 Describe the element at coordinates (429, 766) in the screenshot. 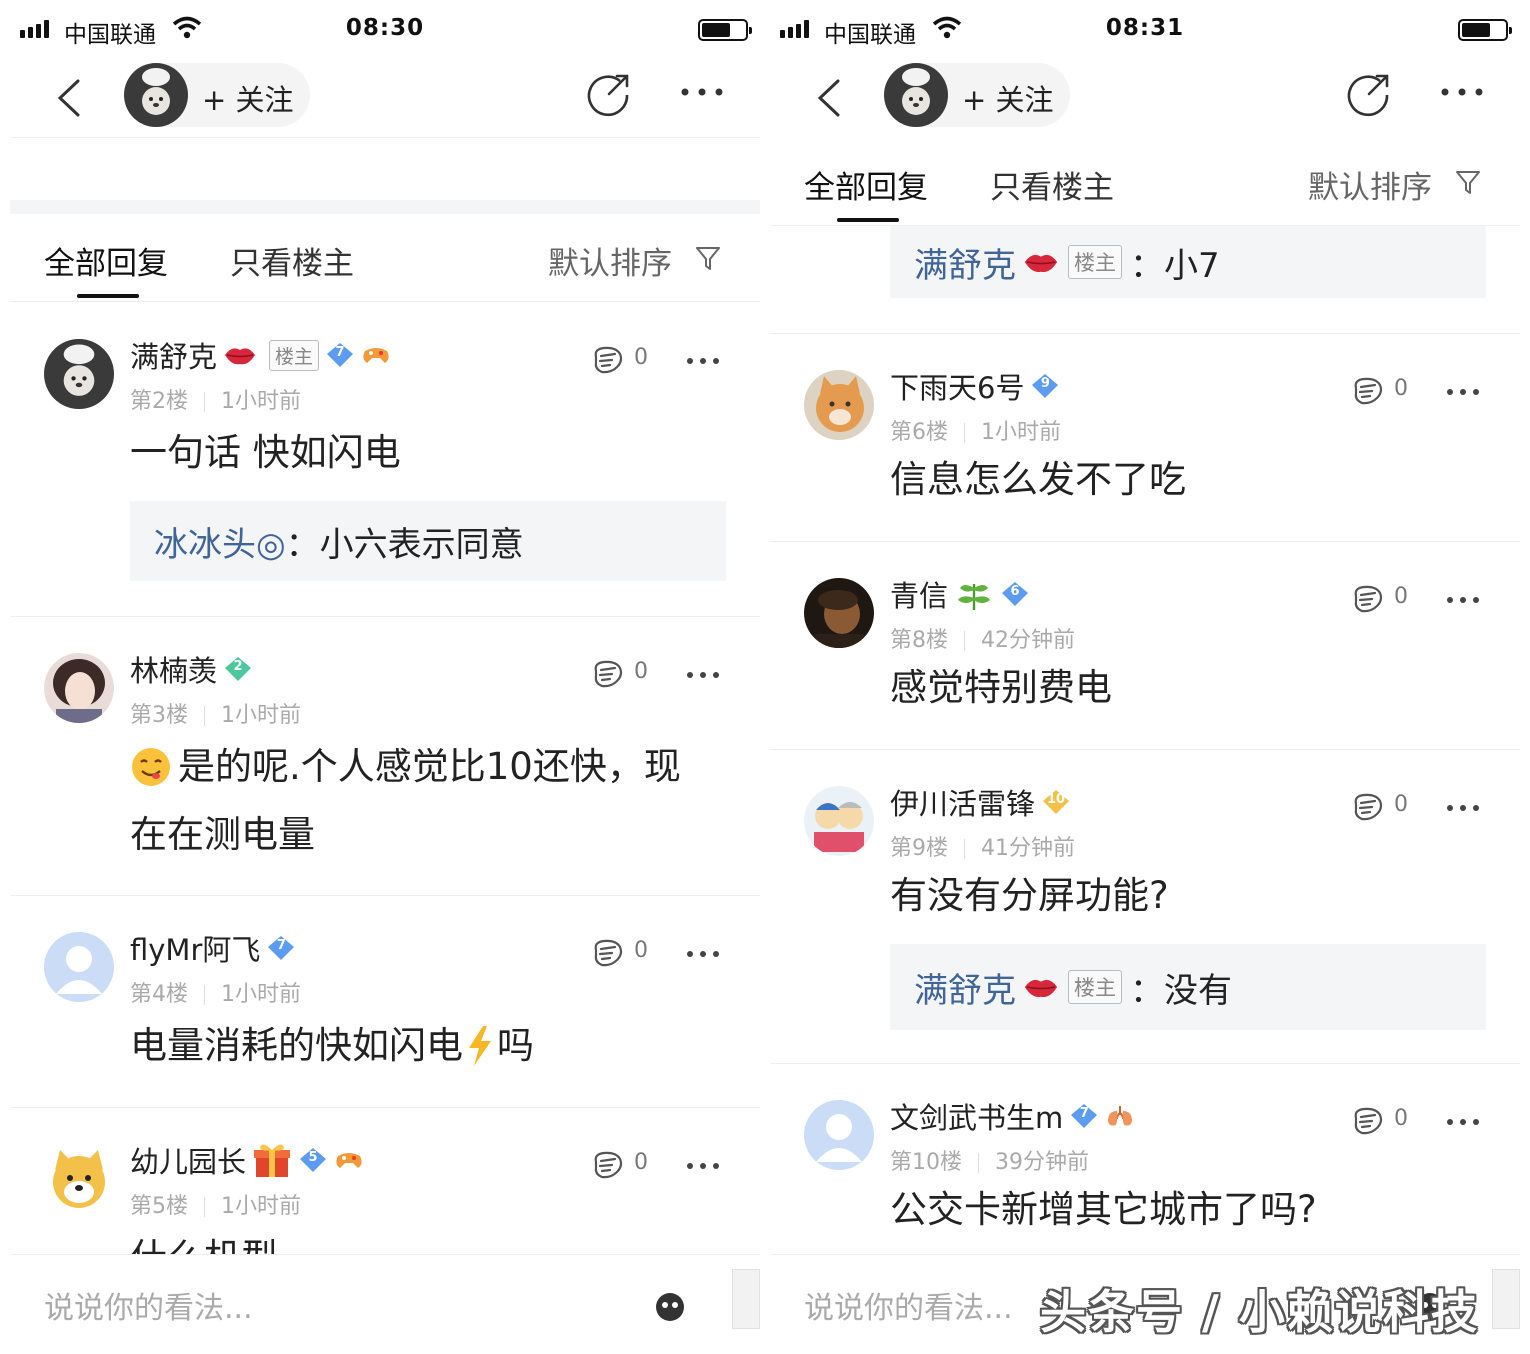

I see `comment-text-line: 是的呢.个人感觉比10还快，现` at that location.